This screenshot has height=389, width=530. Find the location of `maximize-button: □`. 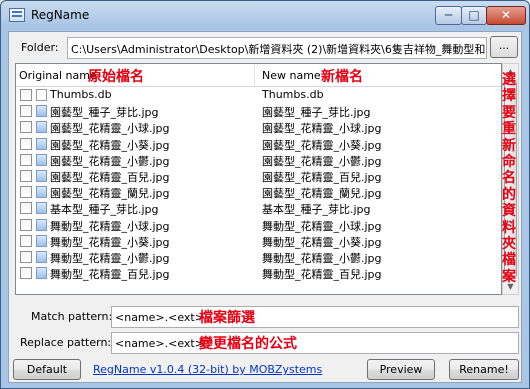

maximize-button: □ is located at coordinates (474, 15).